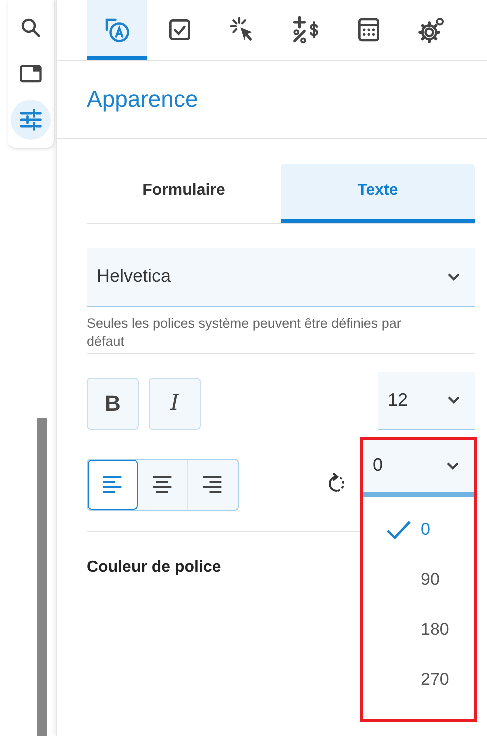 The height and width of the screenshot is (736, 487). What do you see at coordinates (113, 404) in the screenshot?
I see `bold-button: B` at bounding box center [113, 404].